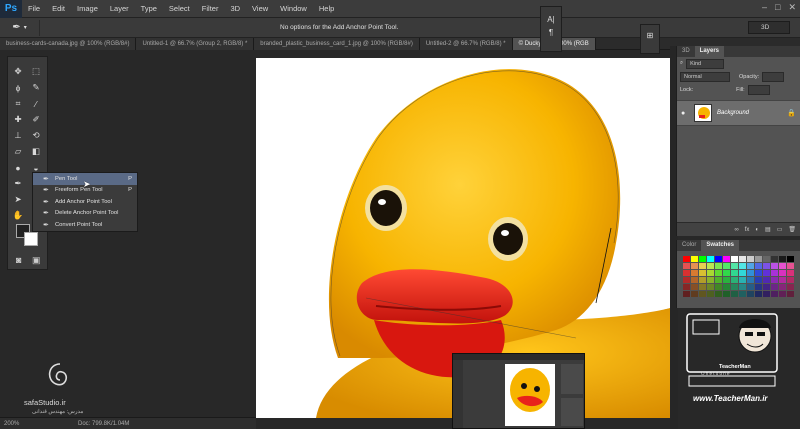 The height and width of the screenshot is (429, 800). What do you see at coordinates (792, 7) in the screenshot?
I see `close-button: ✕` at bounding box center [792, 7].